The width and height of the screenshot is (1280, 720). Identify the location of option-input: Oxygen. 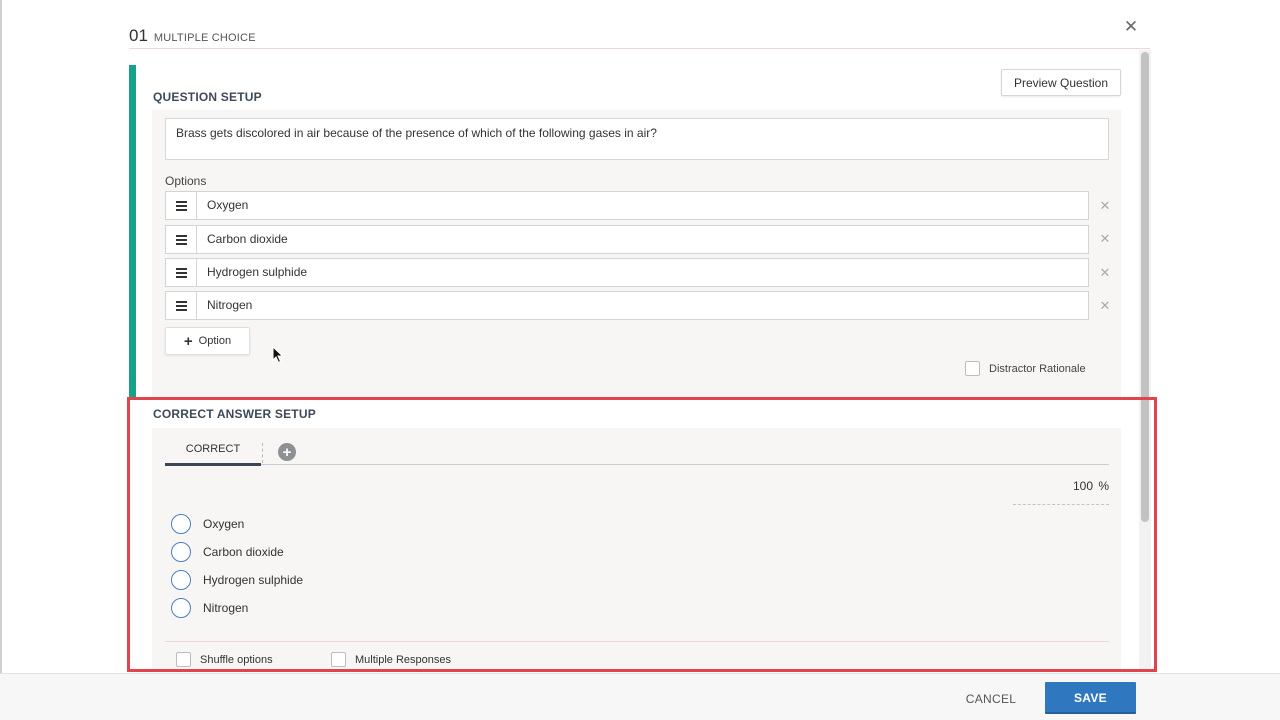
(642, 205).